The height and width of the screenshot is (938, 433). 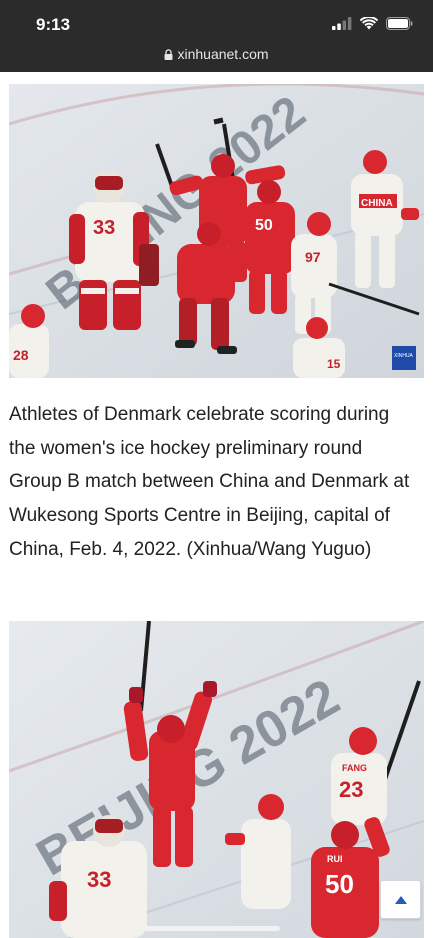 I want to click on home-indicator, so click(x=210, y=928).